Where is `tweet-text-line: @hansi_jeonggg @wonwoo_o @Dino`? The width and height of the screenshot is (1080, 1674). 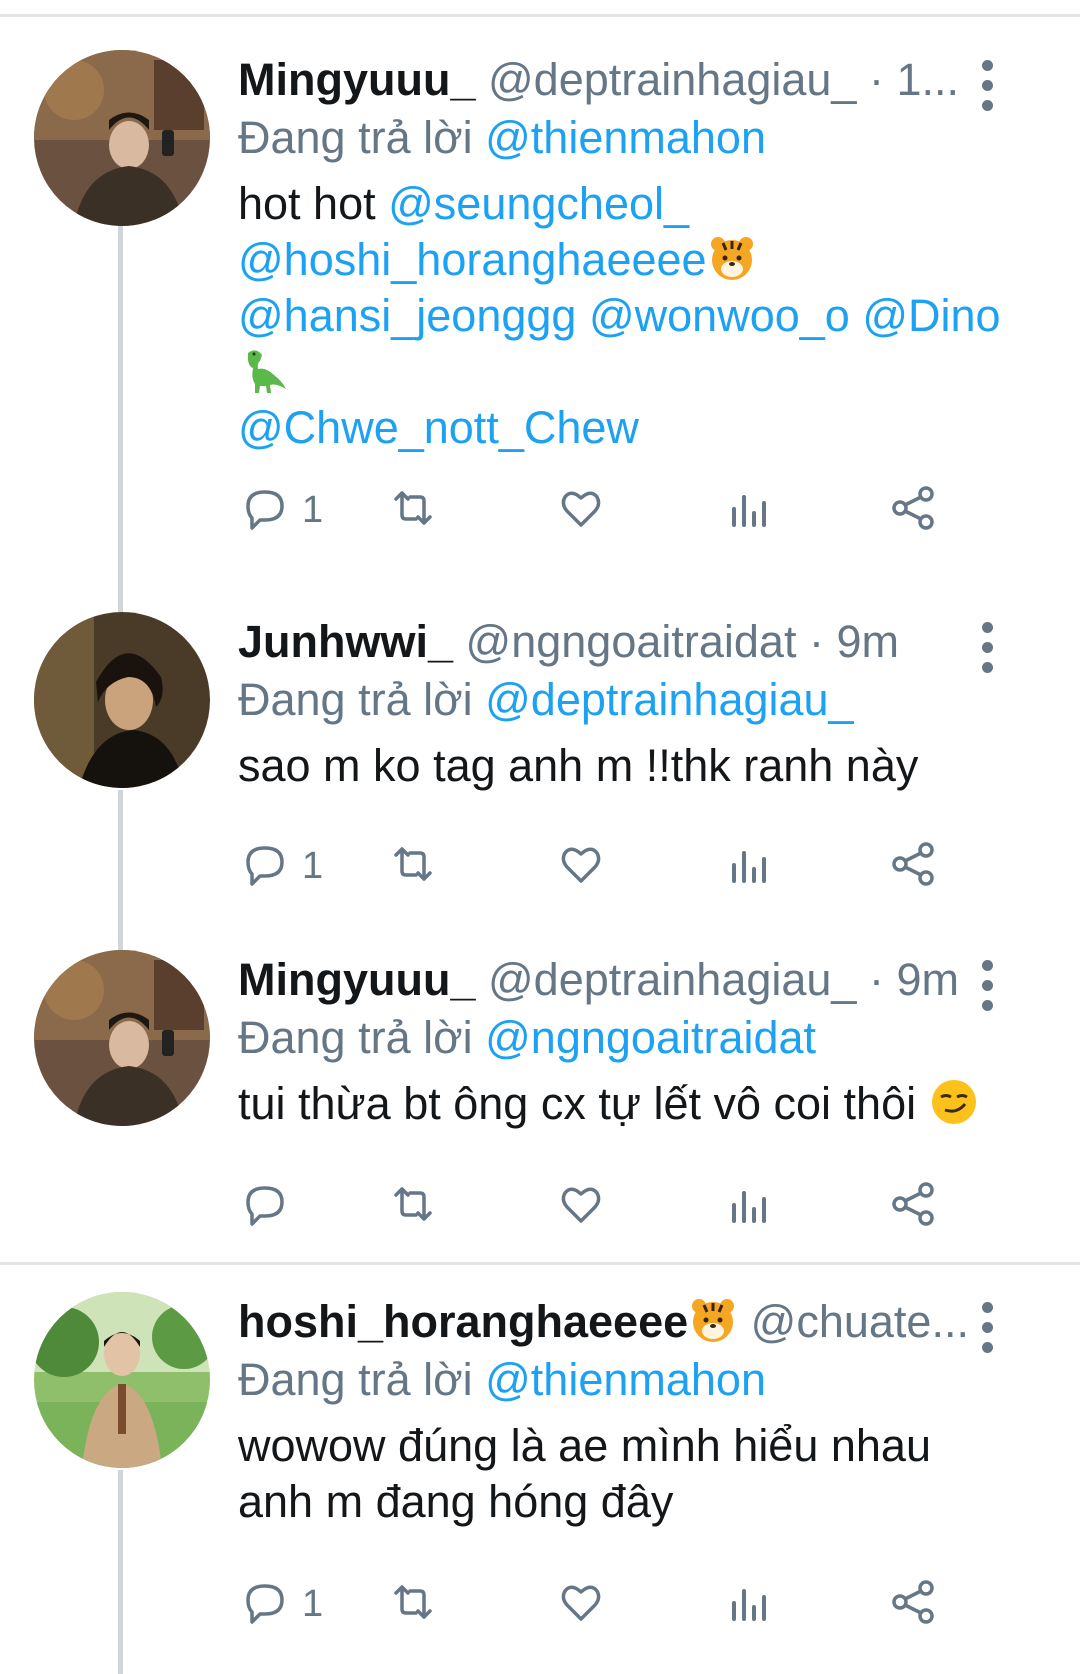 tweet-text-line: @hansi_jeonggg @wonwoo_o @Dino is located at coordinates (628, 316).